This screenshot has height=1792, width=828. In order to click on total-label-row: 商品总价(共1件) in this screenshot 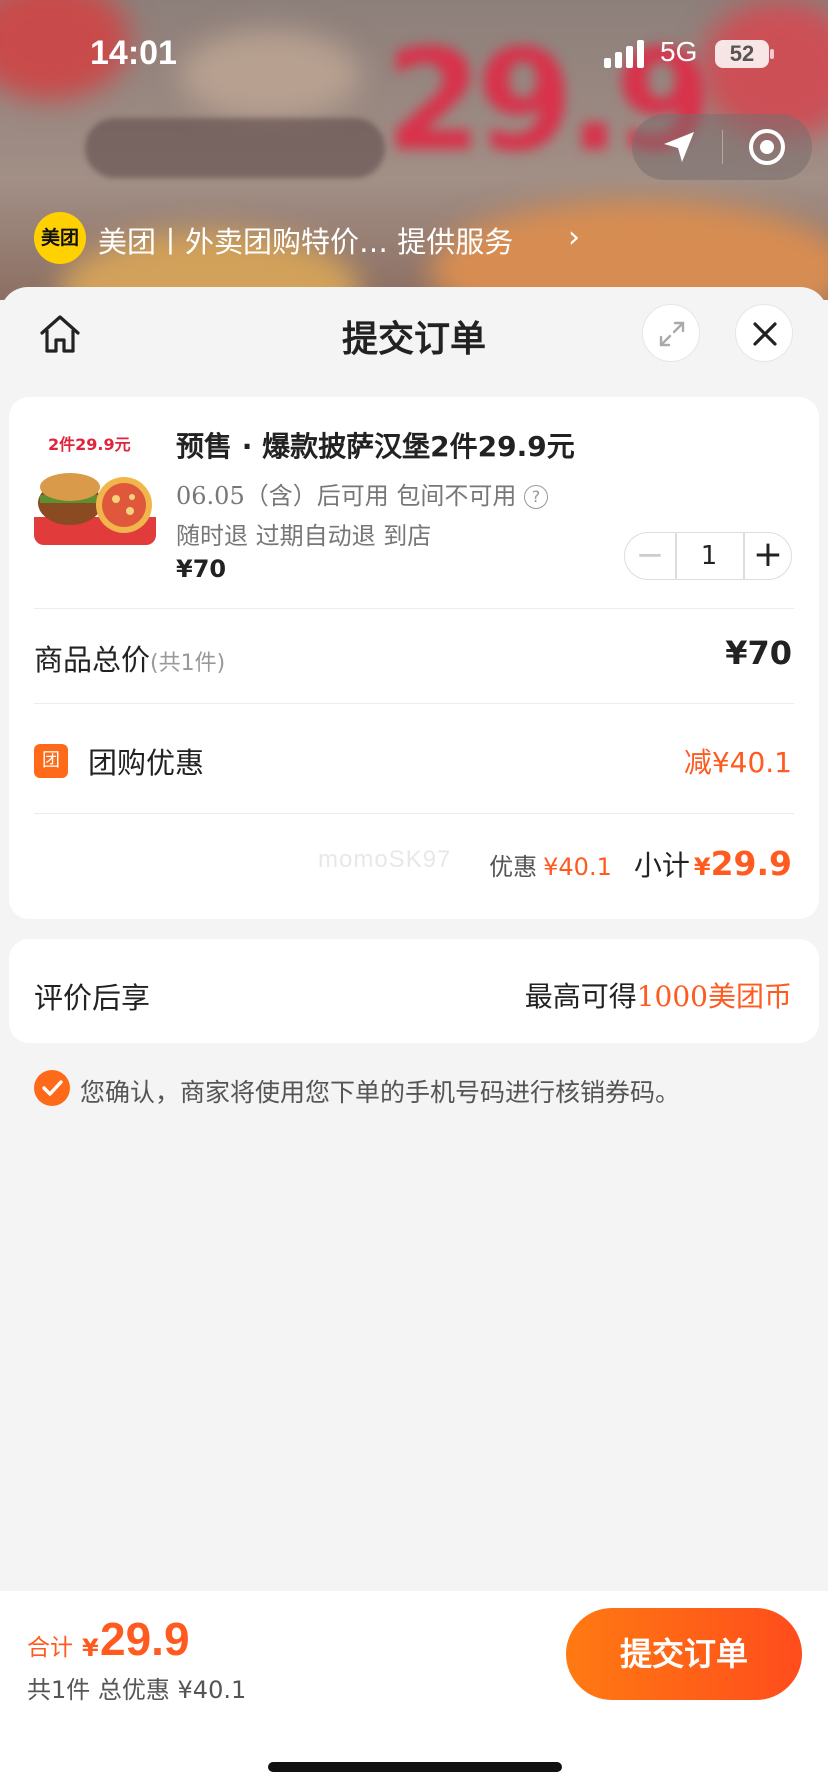, I will do `click(129, 658)`.